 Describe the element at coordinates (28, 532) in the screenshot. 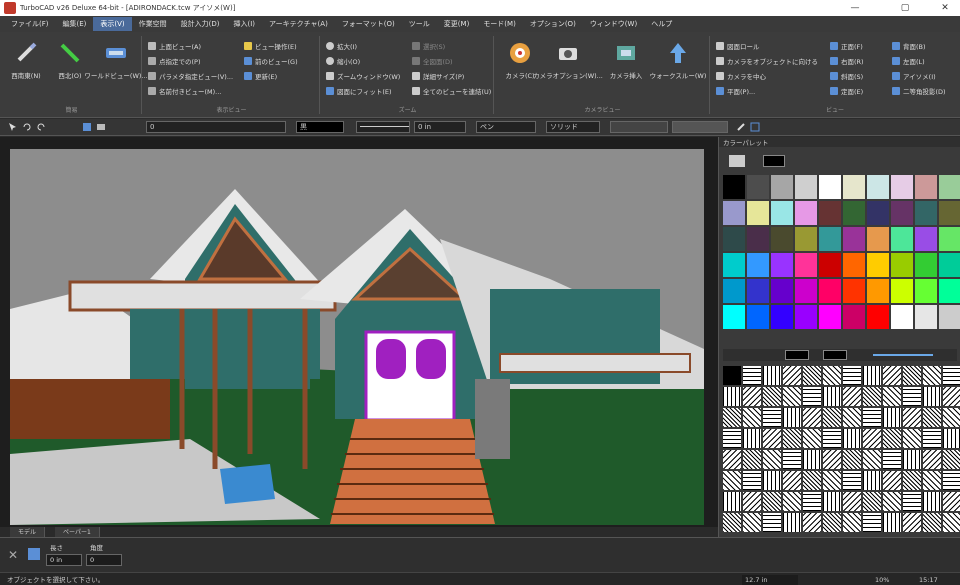

I see `tab-model: モデル` at that location.